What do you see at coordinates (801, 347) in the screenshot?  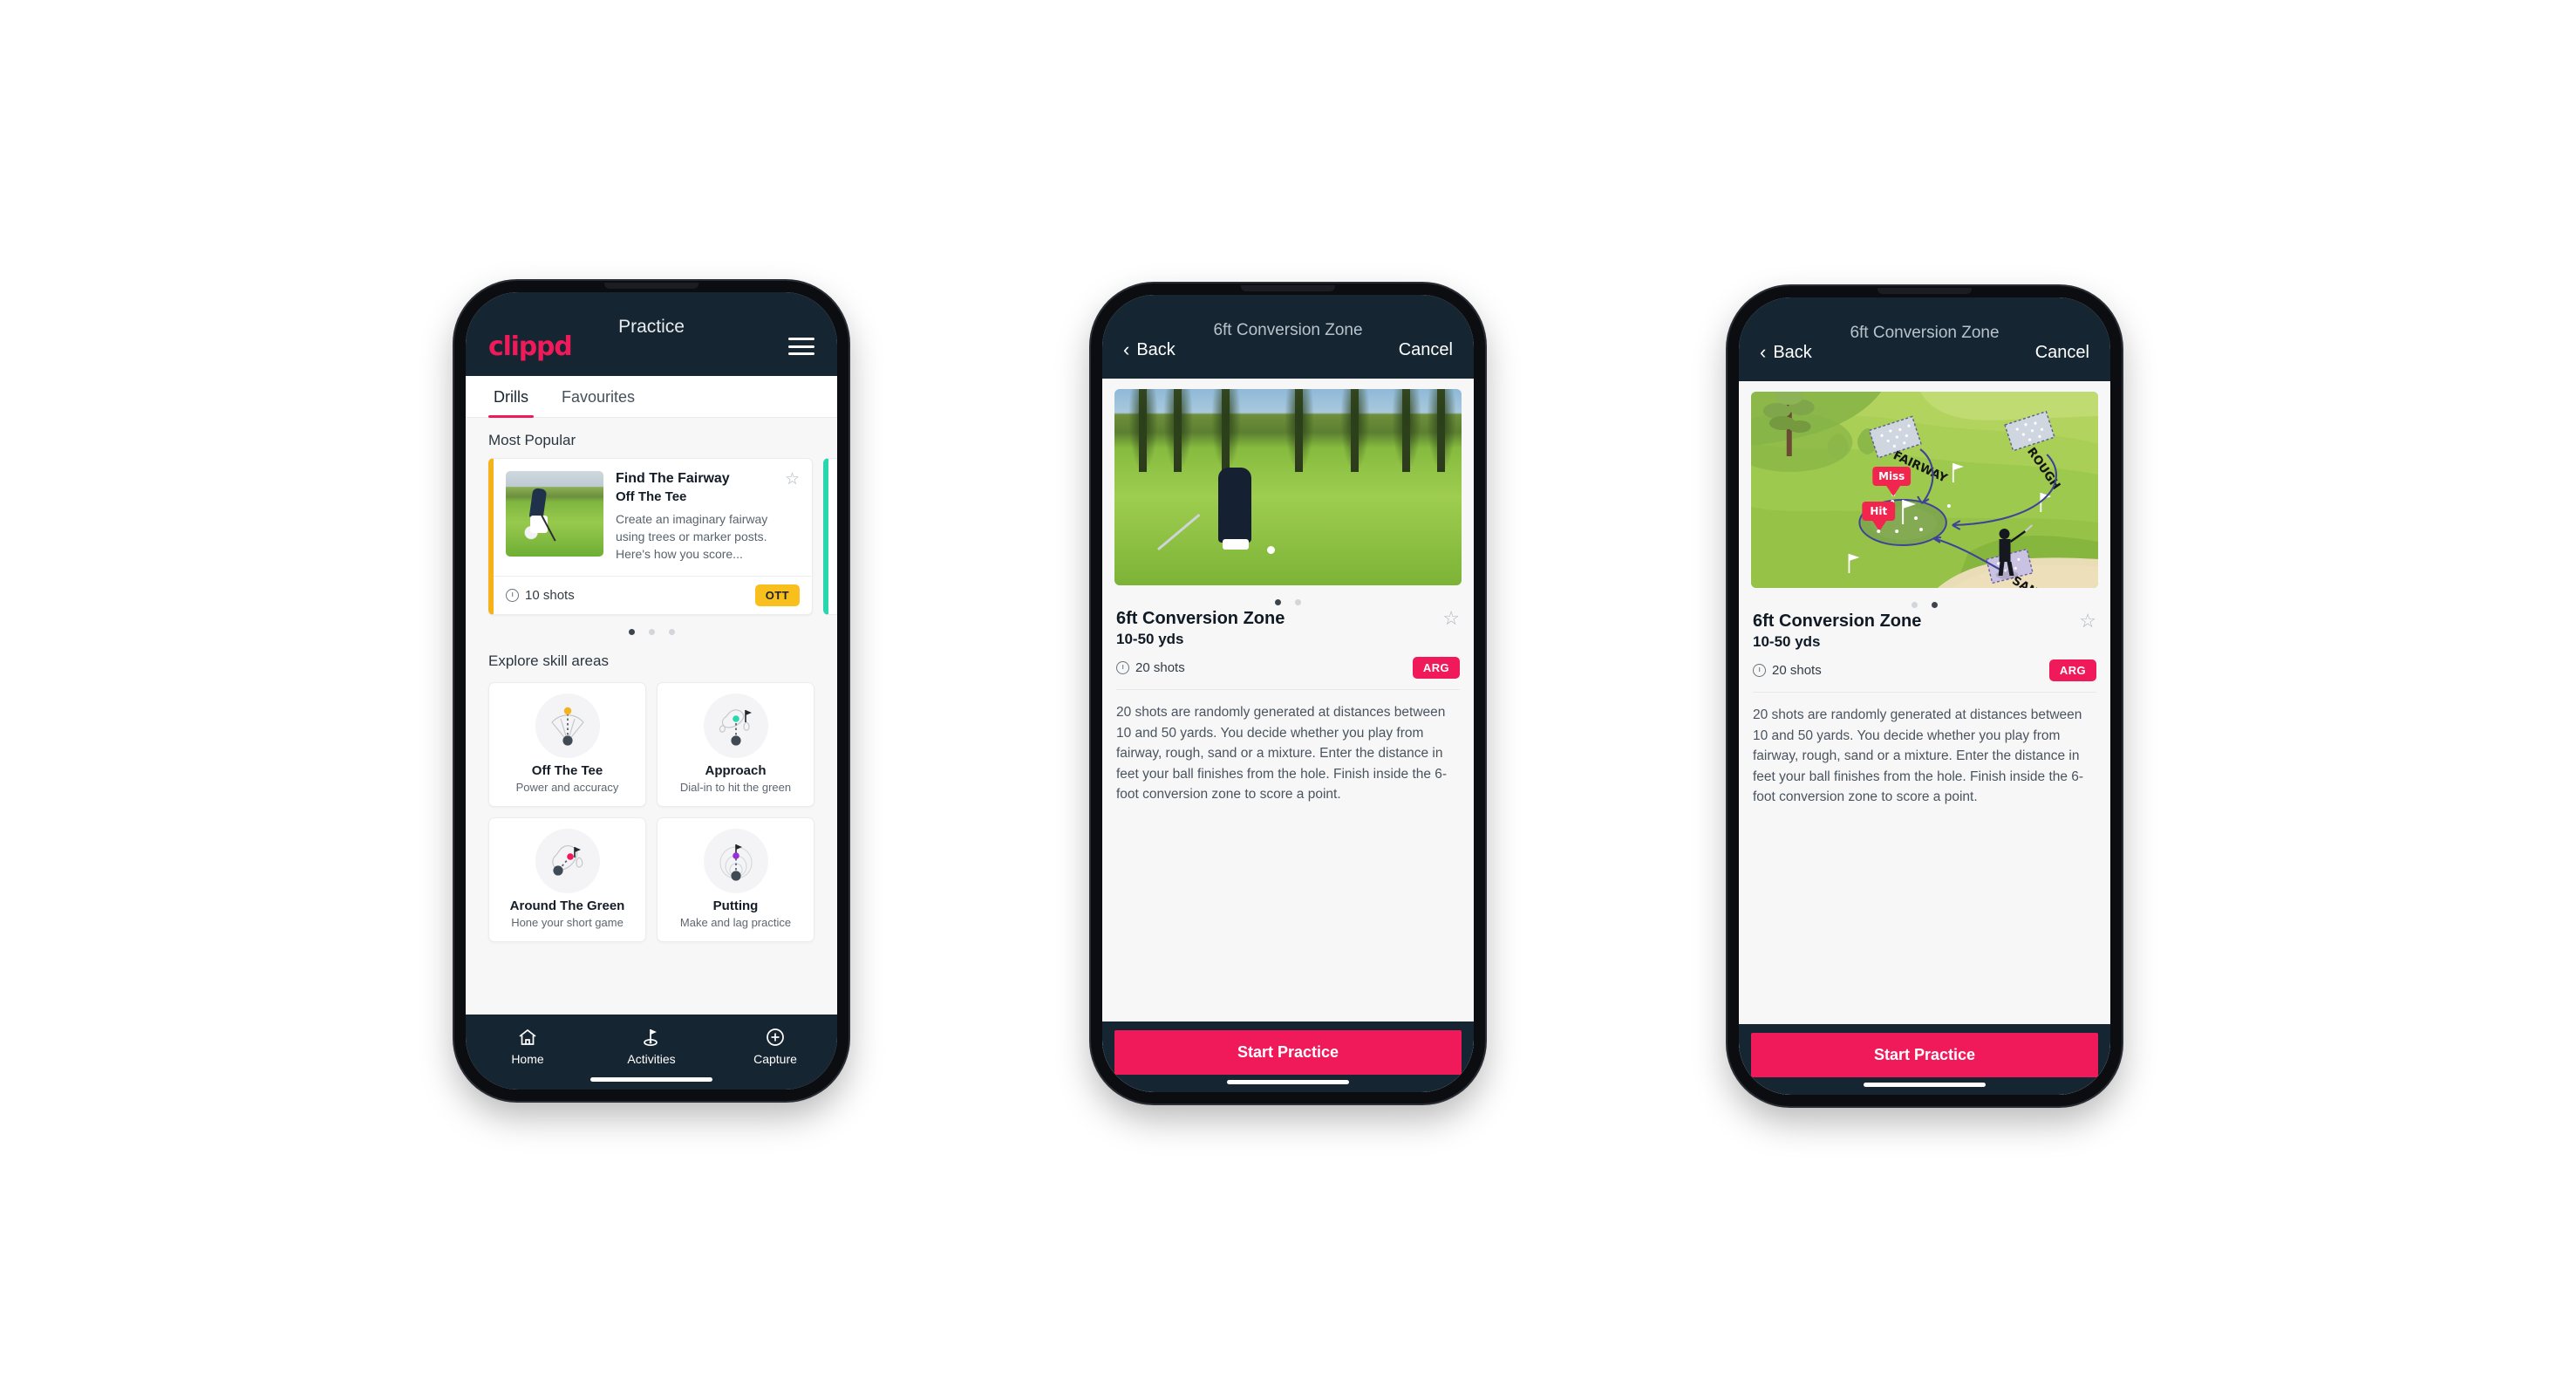 I see `hamburger-icon` at bounding box center [801, 347].